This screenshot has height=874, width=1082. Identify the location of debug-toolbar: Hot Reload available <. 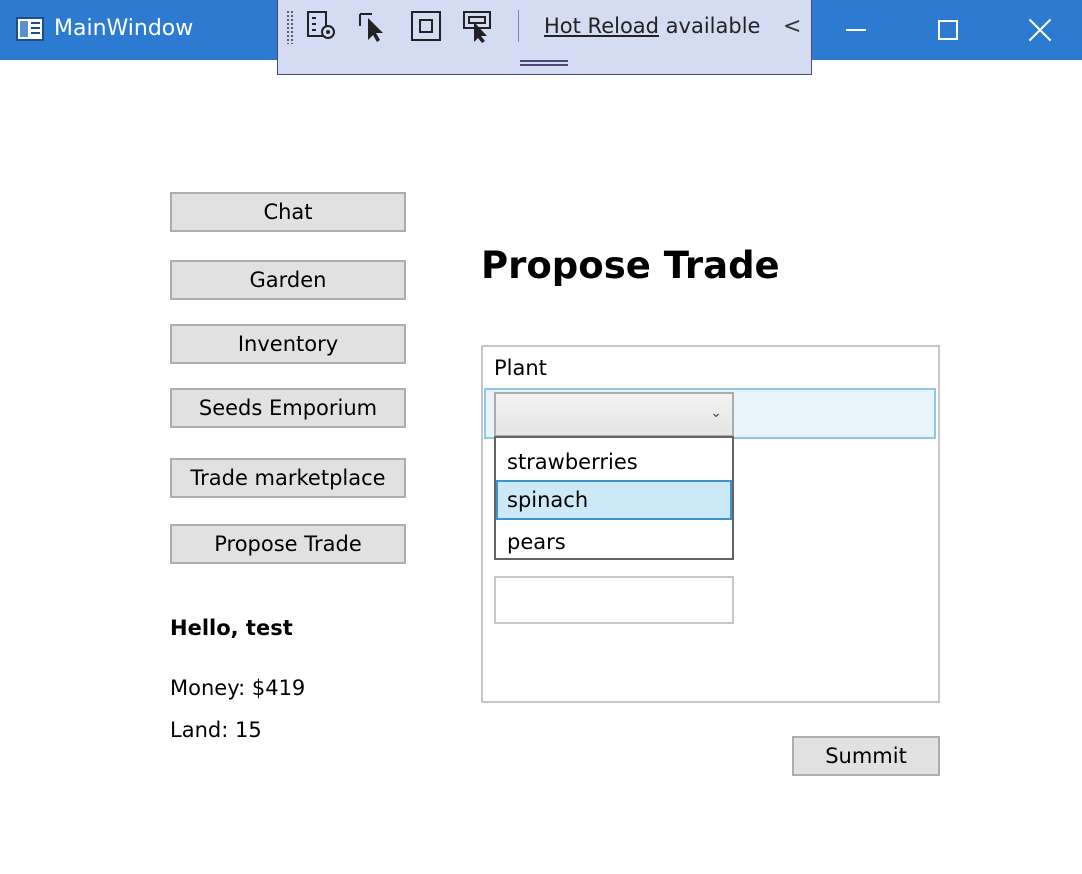
(544, 37).